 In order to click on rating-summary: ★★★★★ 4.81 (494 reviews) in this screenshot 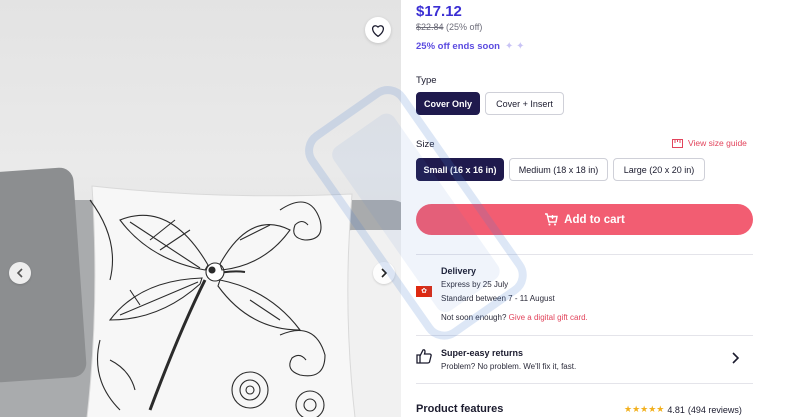, I will do `click(683, 409)`.